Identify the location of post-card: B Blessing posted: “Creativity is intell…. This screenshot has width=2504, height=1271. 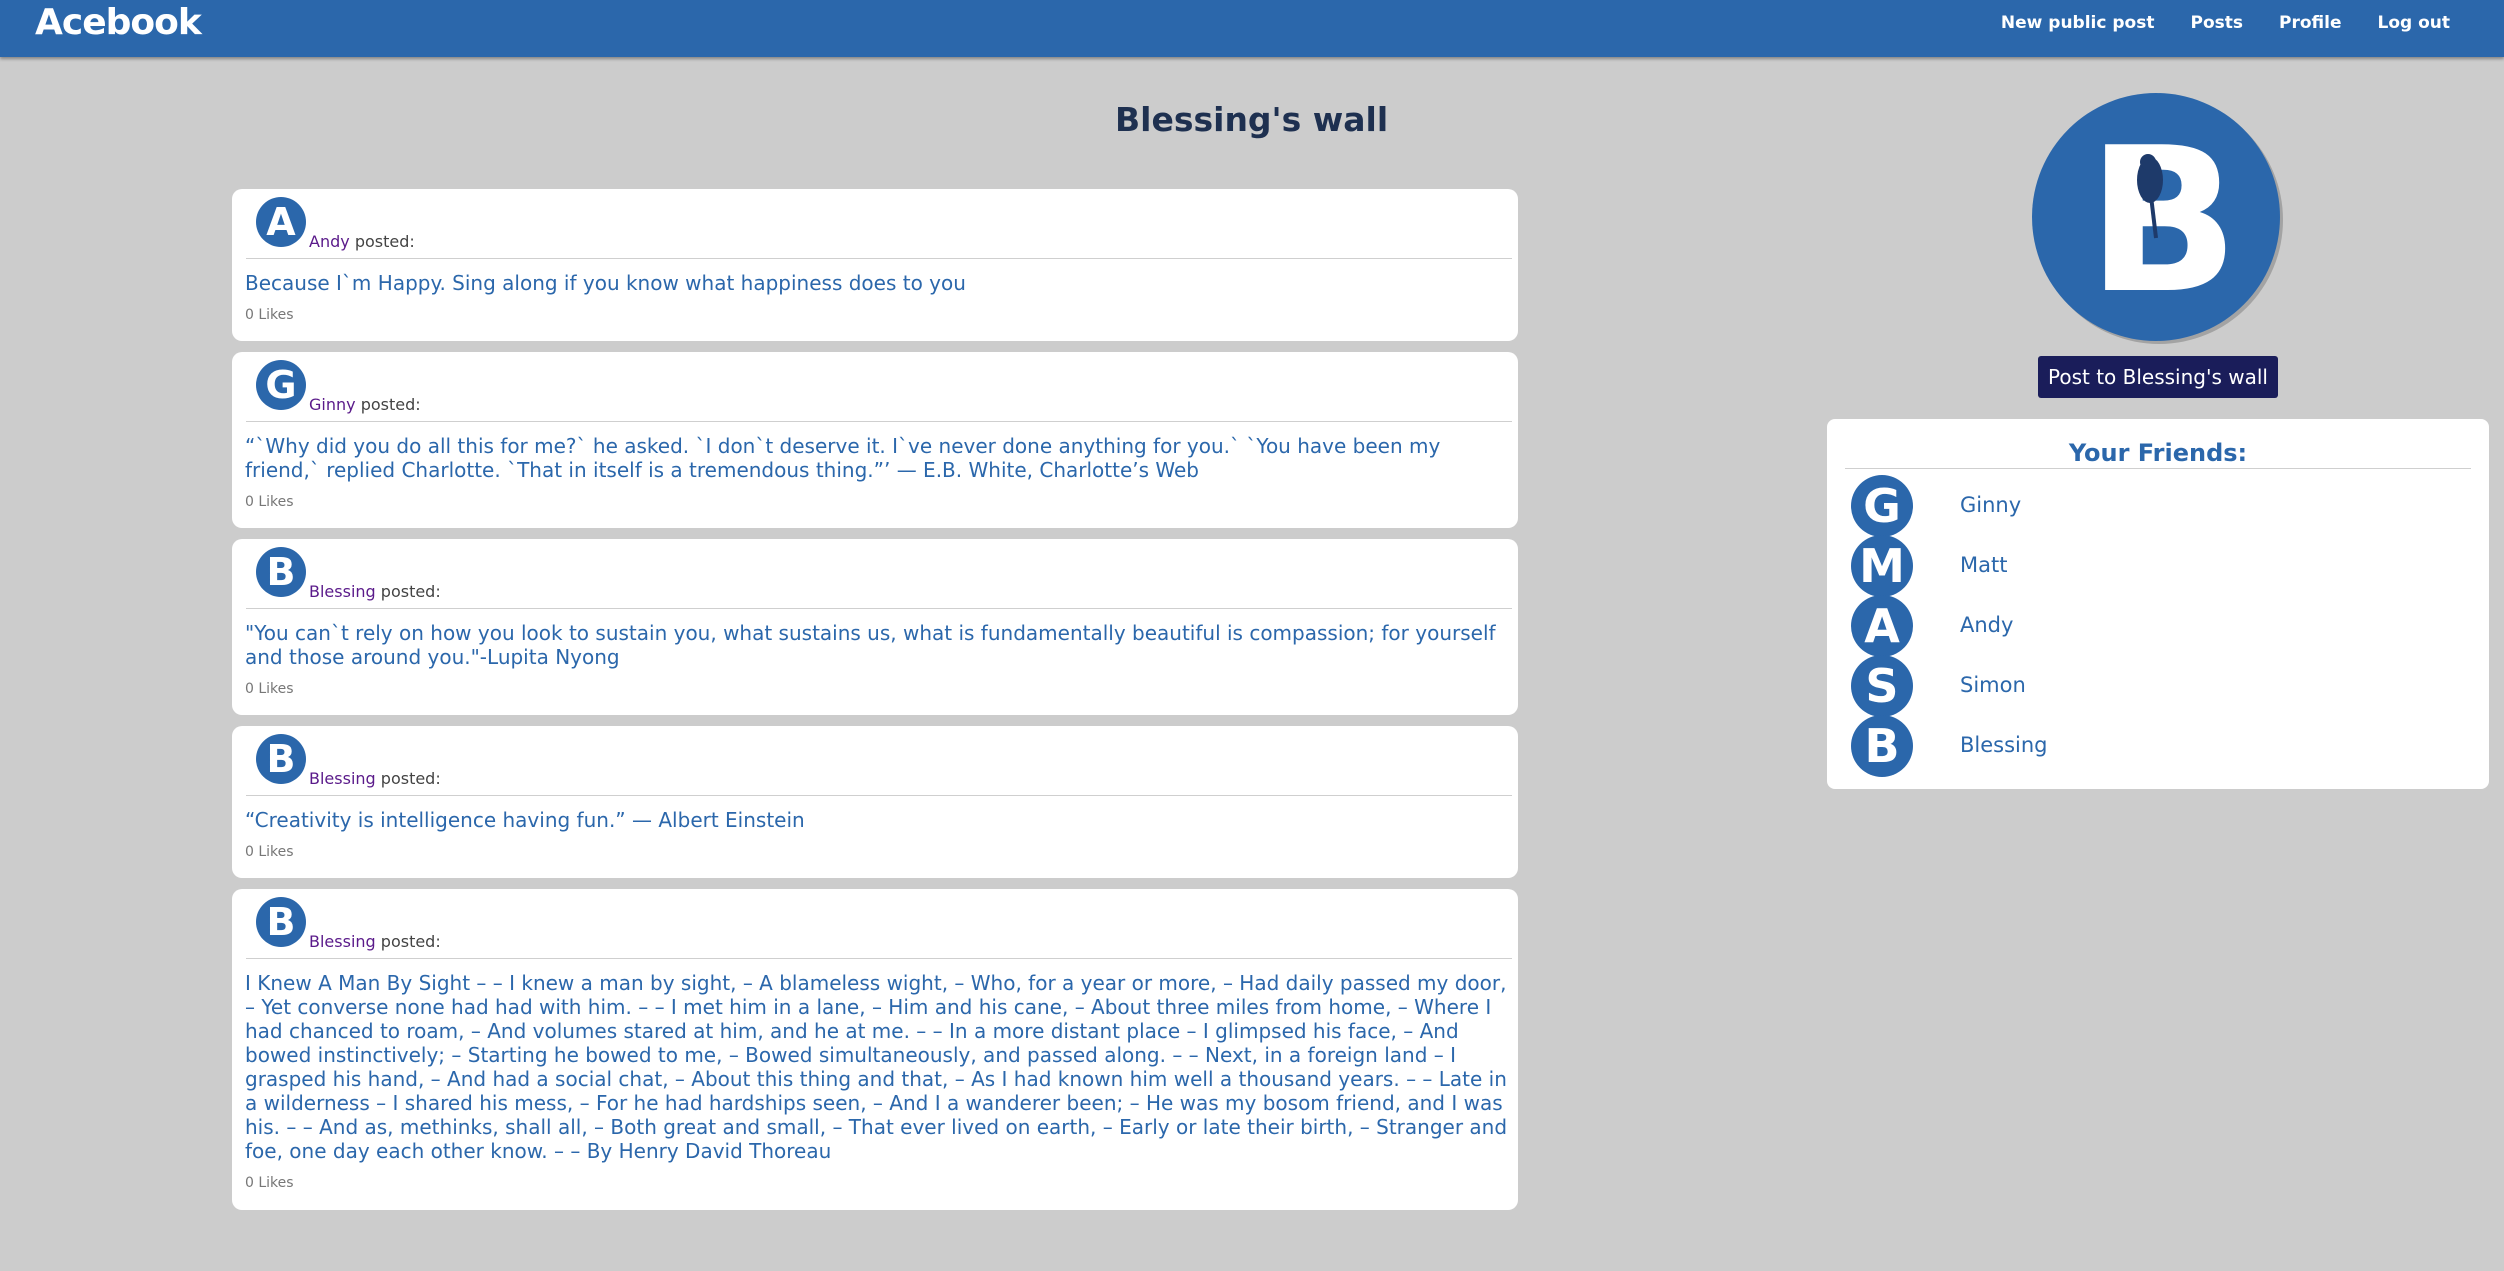
(875, 802).